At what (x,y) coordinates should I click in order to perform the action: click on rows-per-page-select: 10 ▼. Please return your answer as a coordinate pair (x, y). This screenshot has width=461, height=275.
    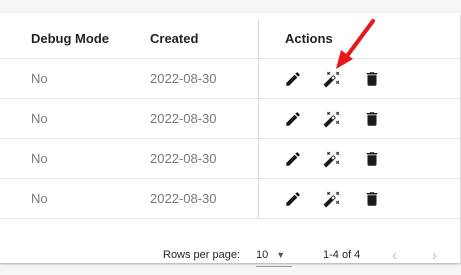
    Looking at the image, I should click on (274, 255).